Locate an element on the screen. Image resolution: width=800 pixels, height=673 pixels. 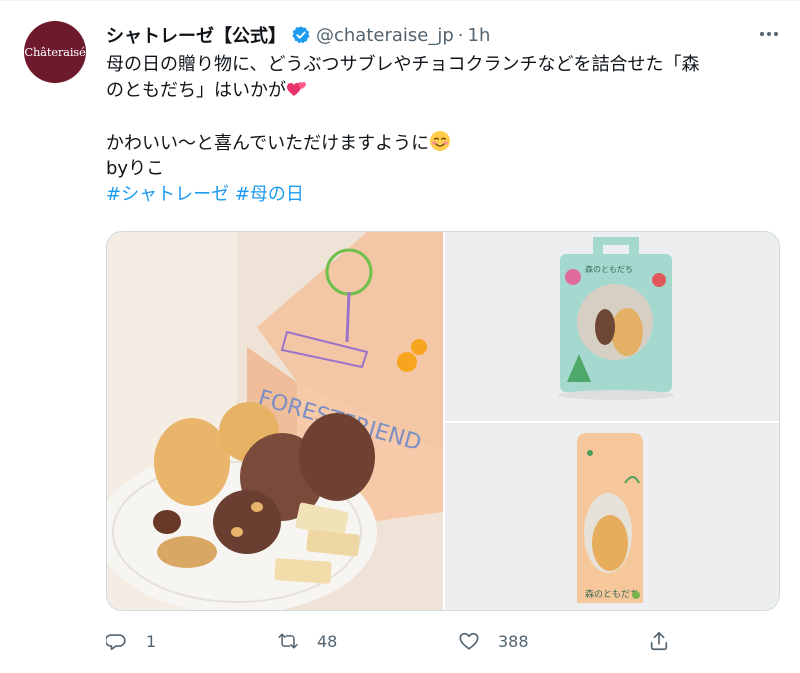
photo-package-front: 森のともだち is located at coordinates (612, 326).